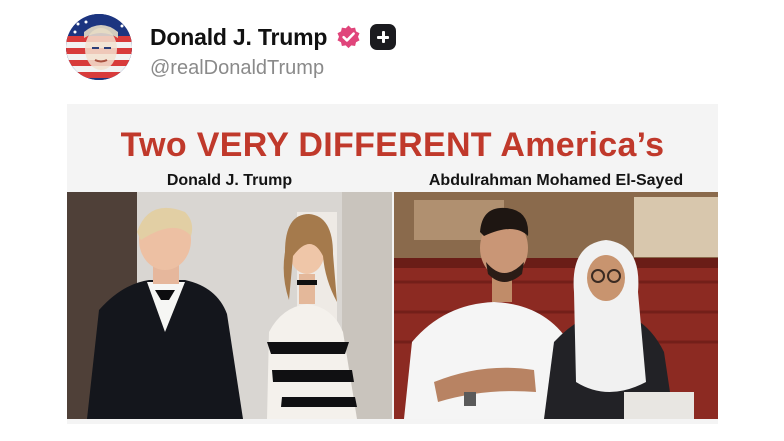 The height and width of the screenshot is (441, 784). Describe the element at coordinates (237, 68) in the screenshot. I see `user-handle: @realDonaldTrump` at that location.